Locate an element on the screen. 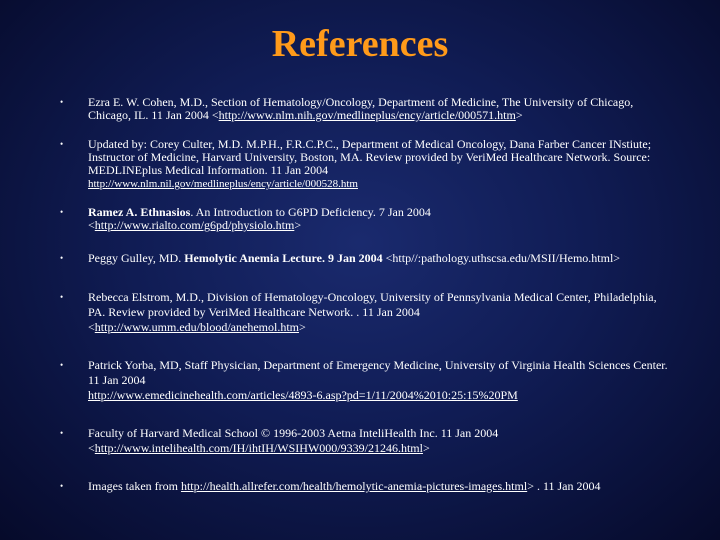 The width and height of the screenshot is (720, 540). reference-link: http://www.umm.edu/blood/anehemol.htm is located at coordinates (197, 327).